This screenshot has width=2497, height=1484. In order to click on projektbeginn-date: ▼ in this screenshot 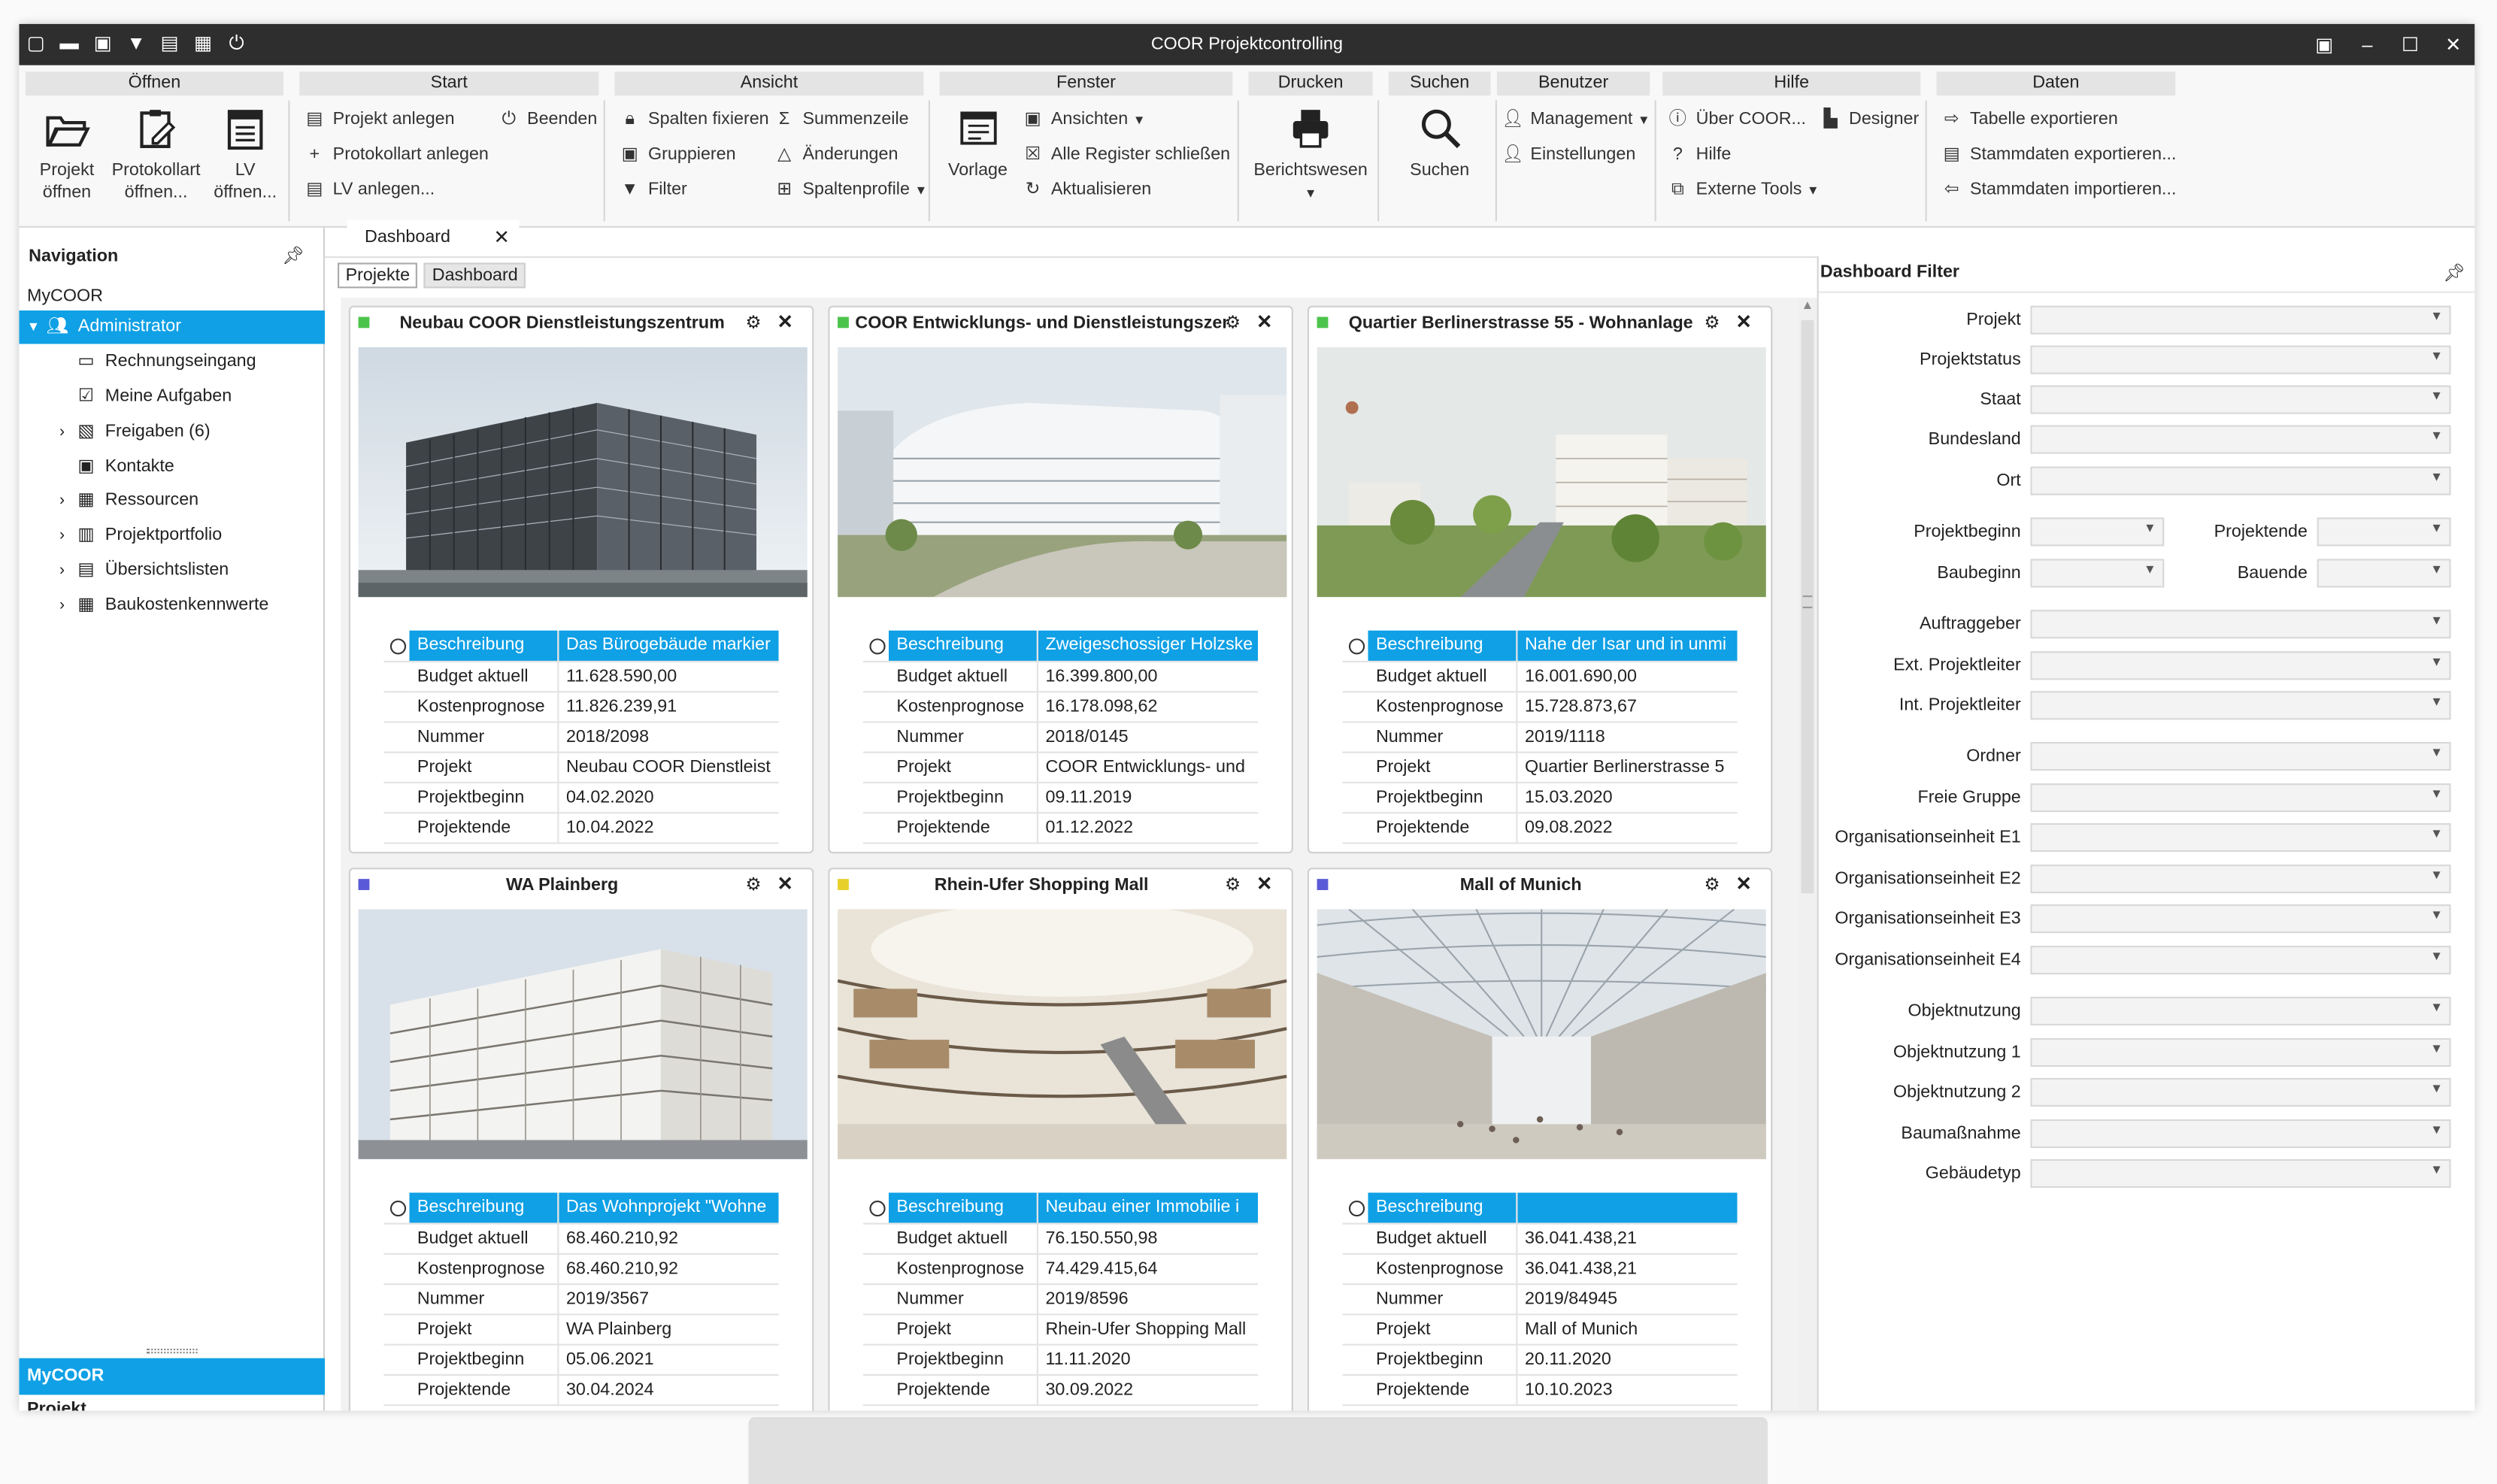, I will do `click(2097, 532)`.